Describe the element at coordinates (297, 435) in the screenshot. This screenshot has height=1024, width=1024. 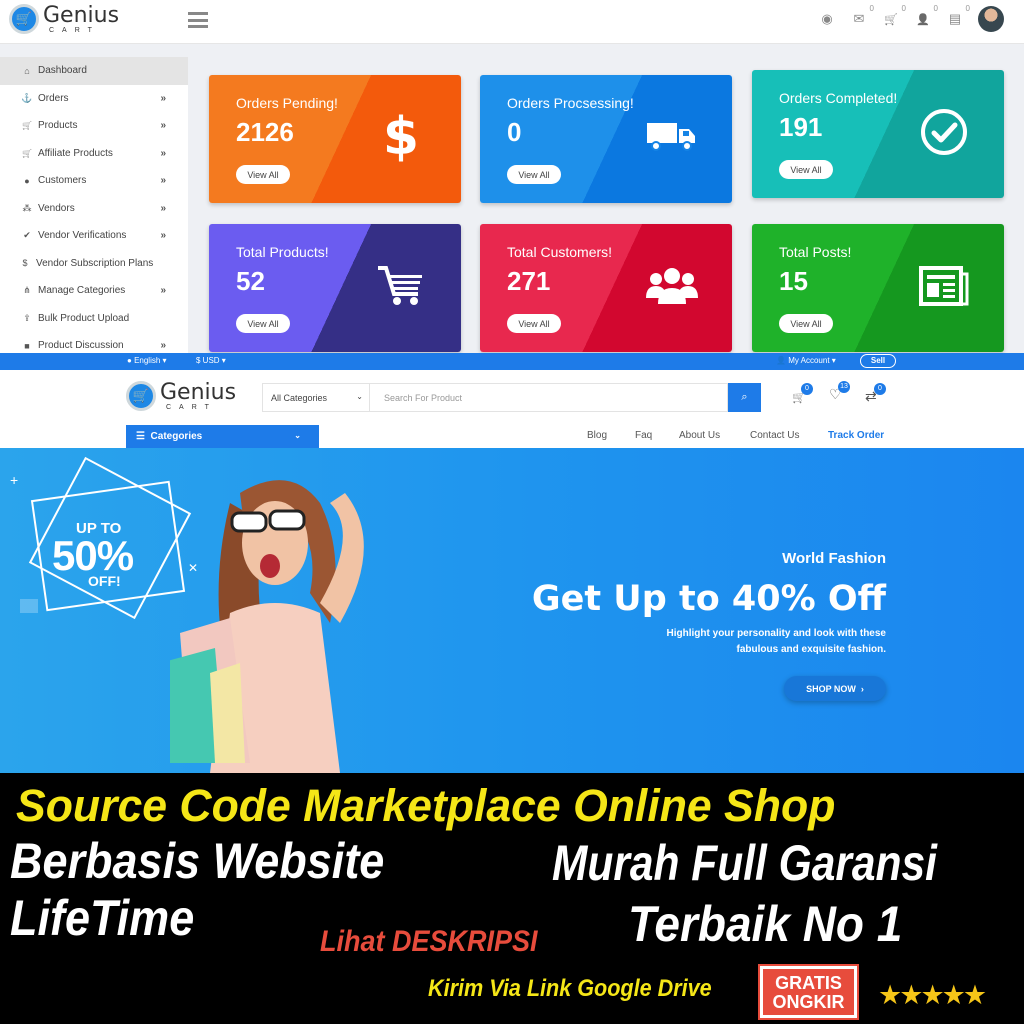
I see `chevron-down-icon: ⌄` at that location.